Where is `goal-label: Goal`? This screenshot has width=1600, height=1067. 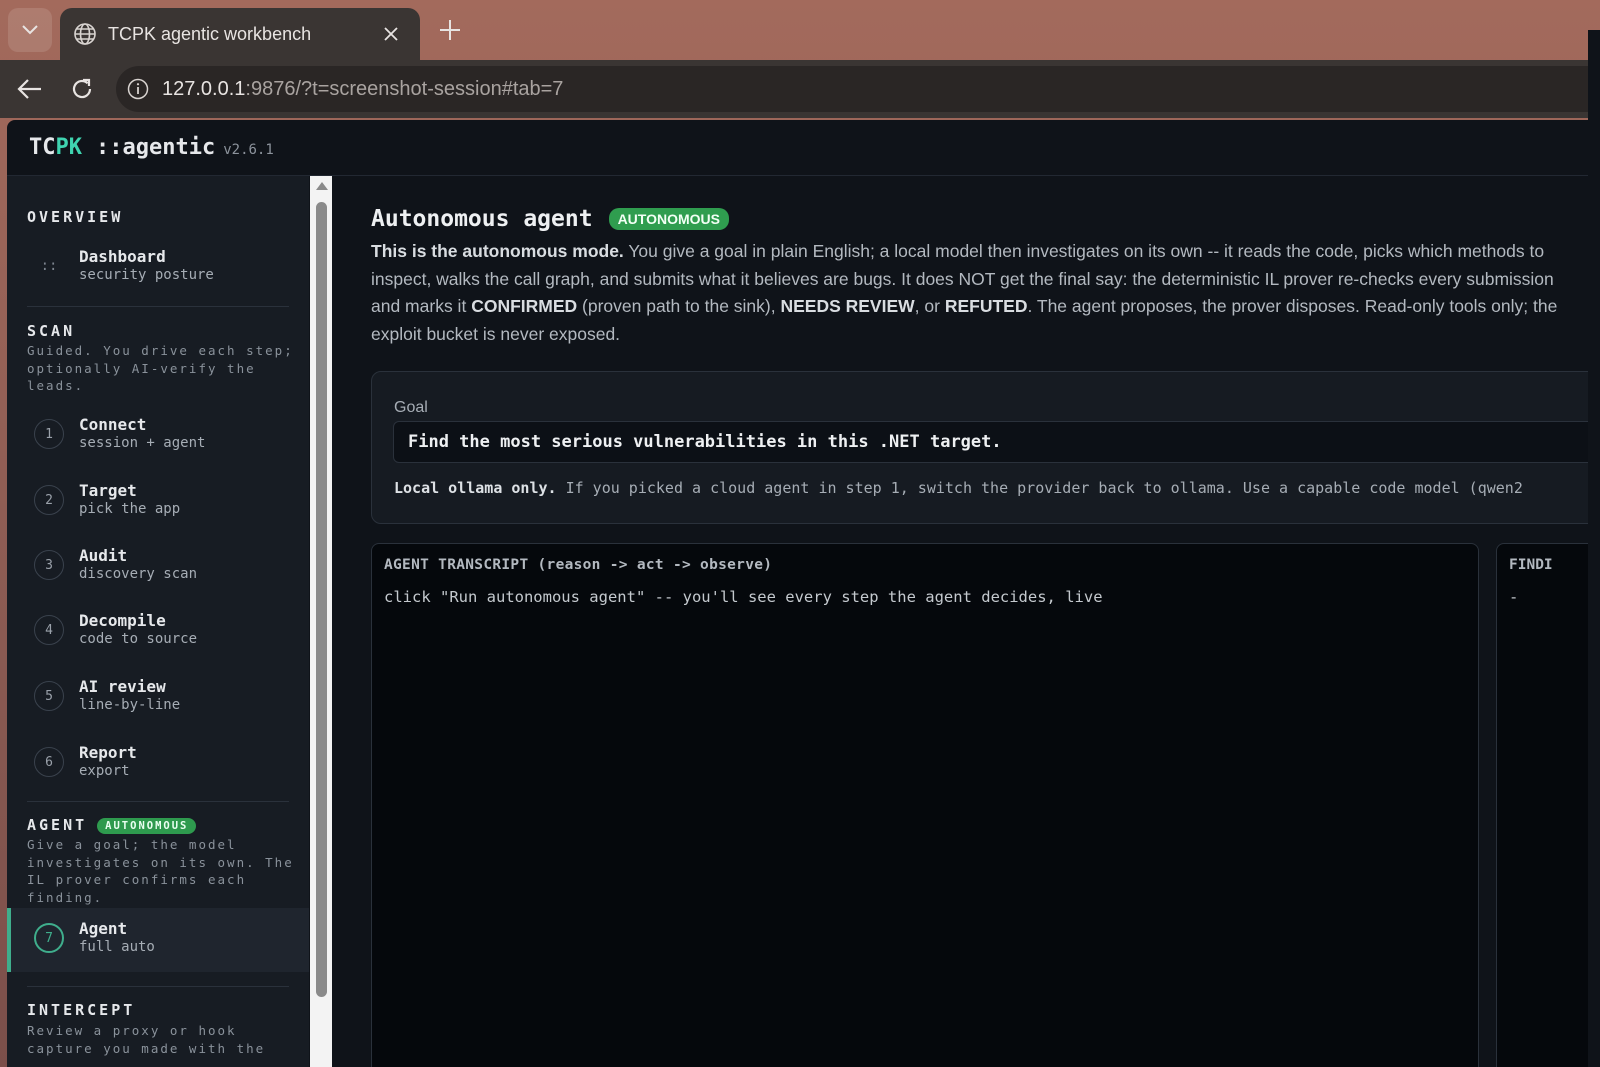 goal-label: Goal is located at coordinates (411, 407).